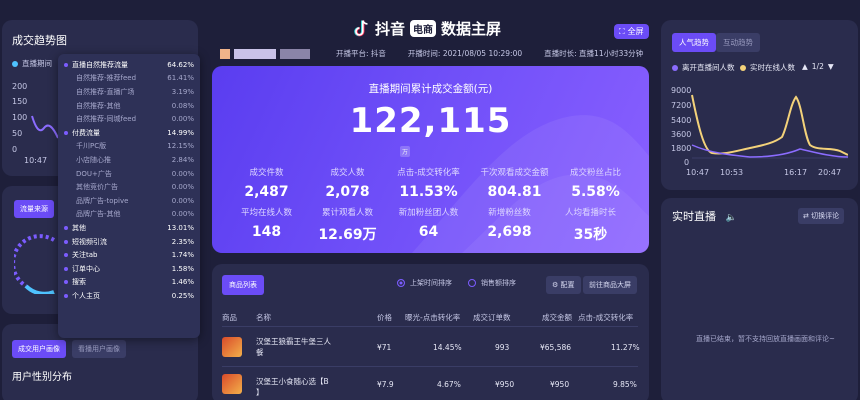  I want to click on tab-product-list: 商品列表, so click(243, 285).